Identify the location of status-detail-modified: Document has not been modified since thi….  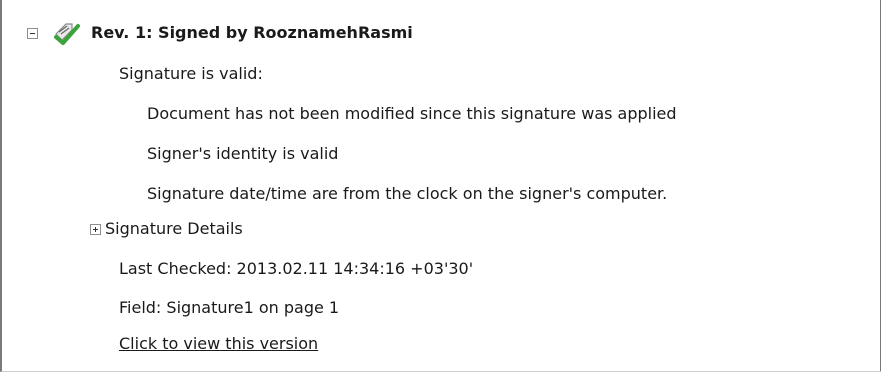
(412, 113).